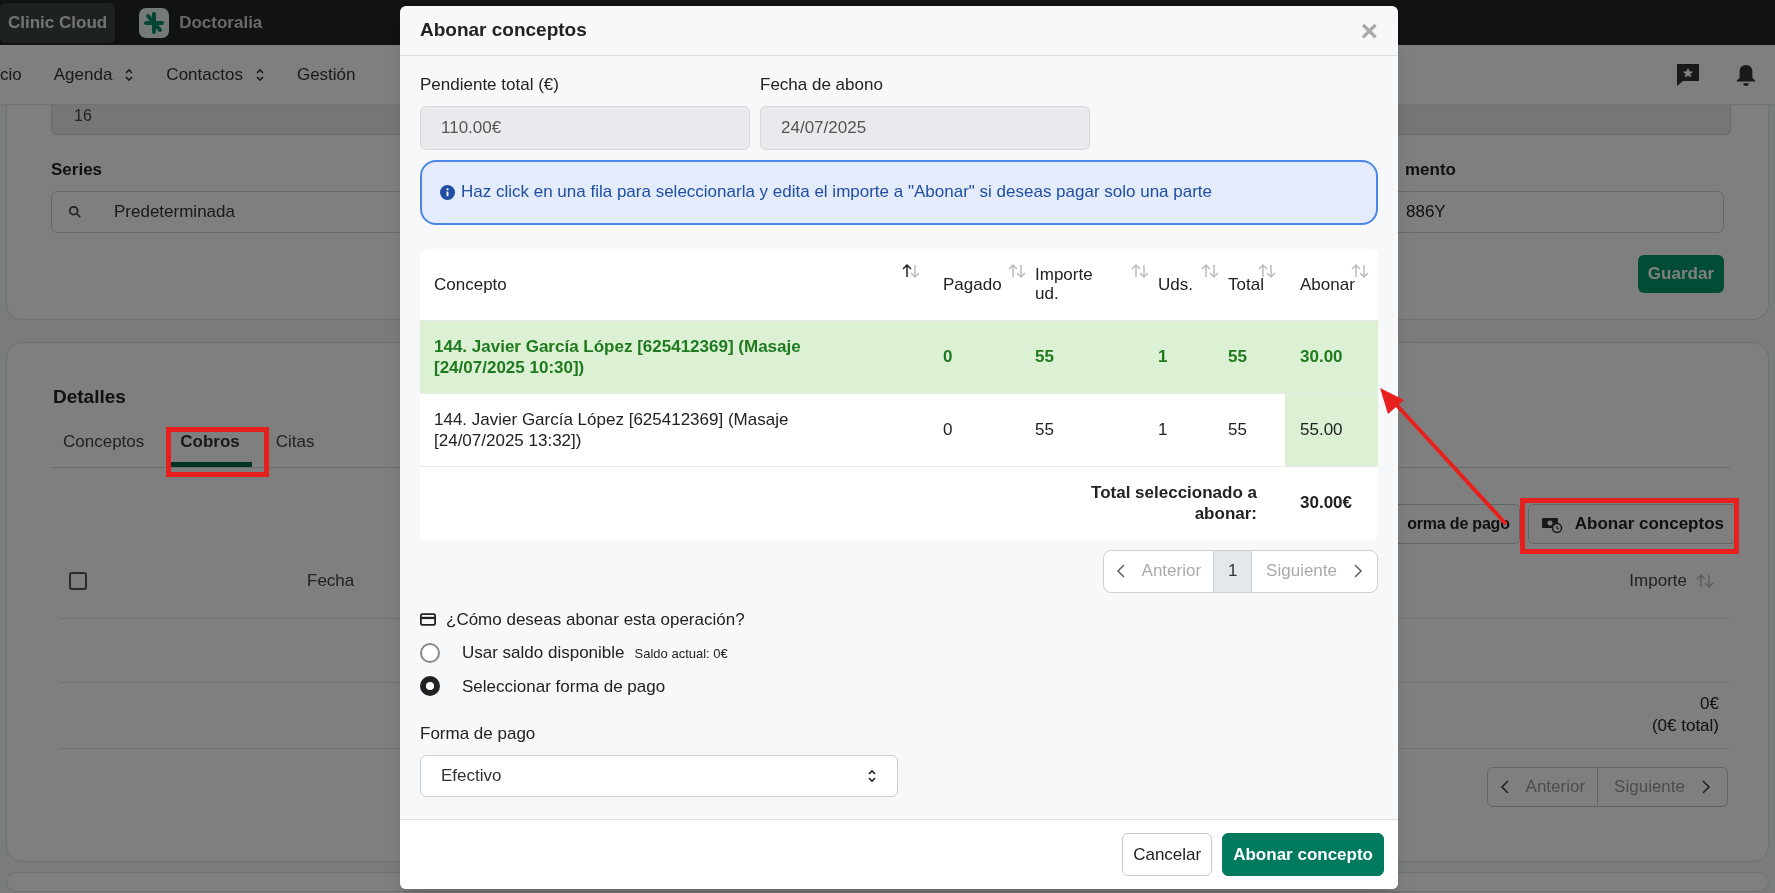 The height and width of the screenshot is (893, 1775). I want to click on nav-item: cio, so click(11, 74).